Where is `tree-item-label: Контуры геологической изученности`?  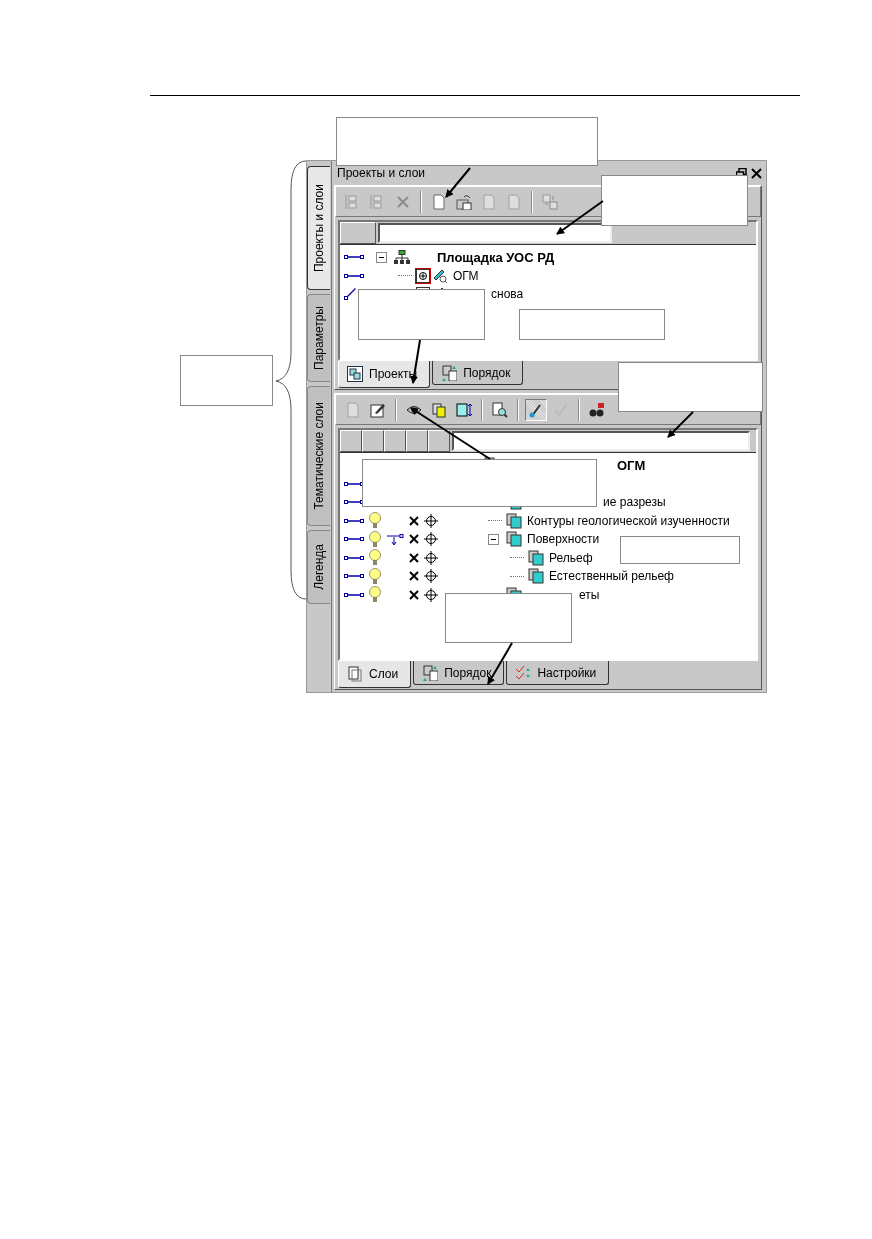
tree-item-label: Контуры геологической изученности is located at coordinates (628, 520).